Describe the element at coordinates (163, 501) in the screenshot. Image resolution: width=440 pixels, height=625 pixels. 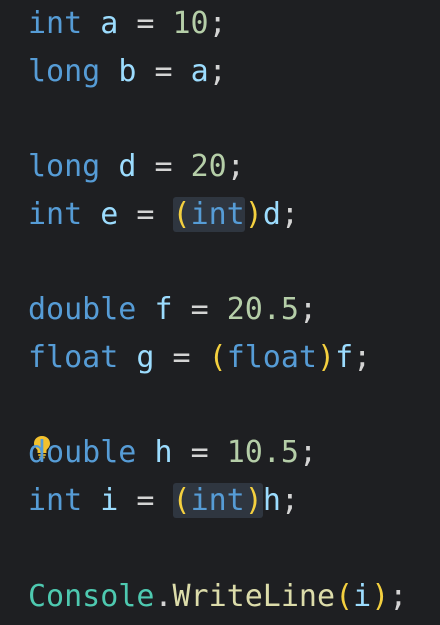
I see `code-line-8: int i = (int)h;` at that location.